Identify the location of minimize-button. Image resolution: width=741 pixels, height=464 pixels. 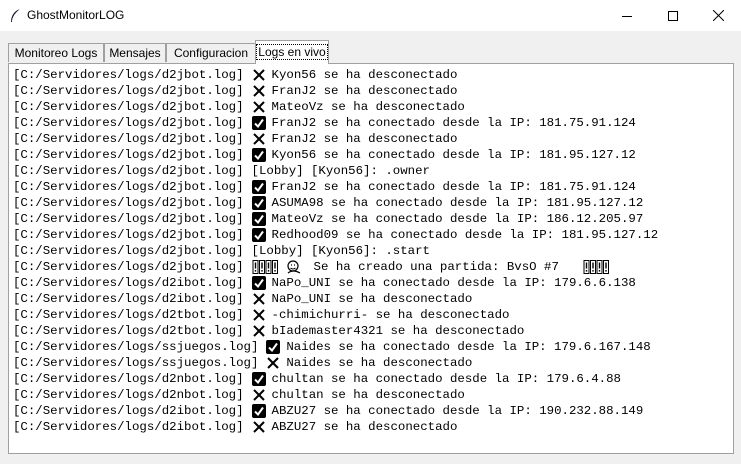
(627, 15).